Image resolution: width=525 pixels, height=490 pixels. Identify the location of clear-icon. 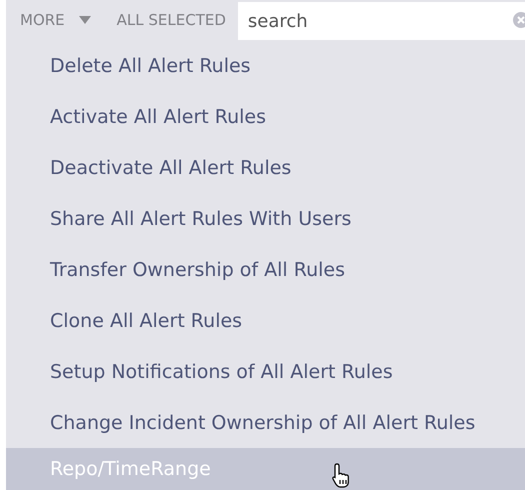
(519, 20).